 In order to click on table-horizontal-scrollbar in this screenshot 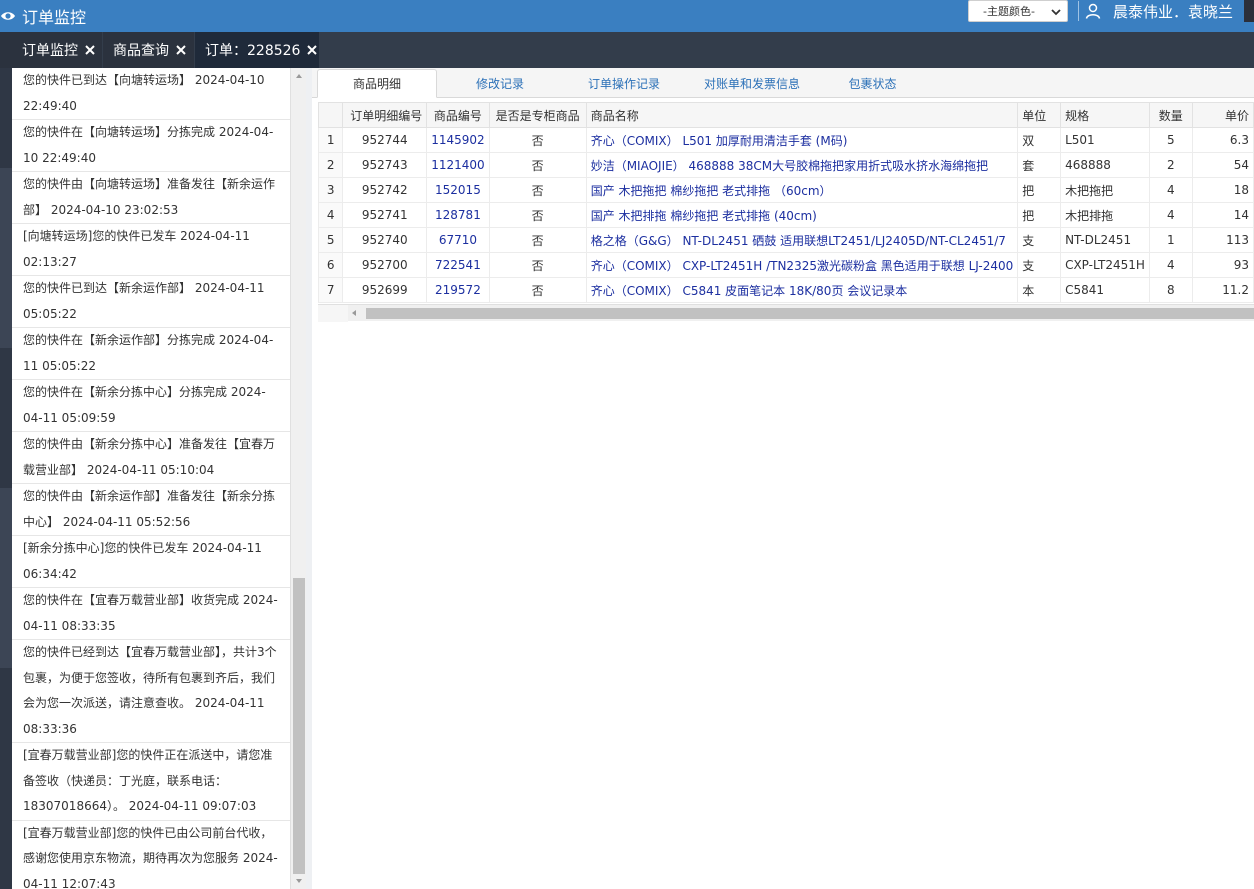, I will do `click(786, 313)`.